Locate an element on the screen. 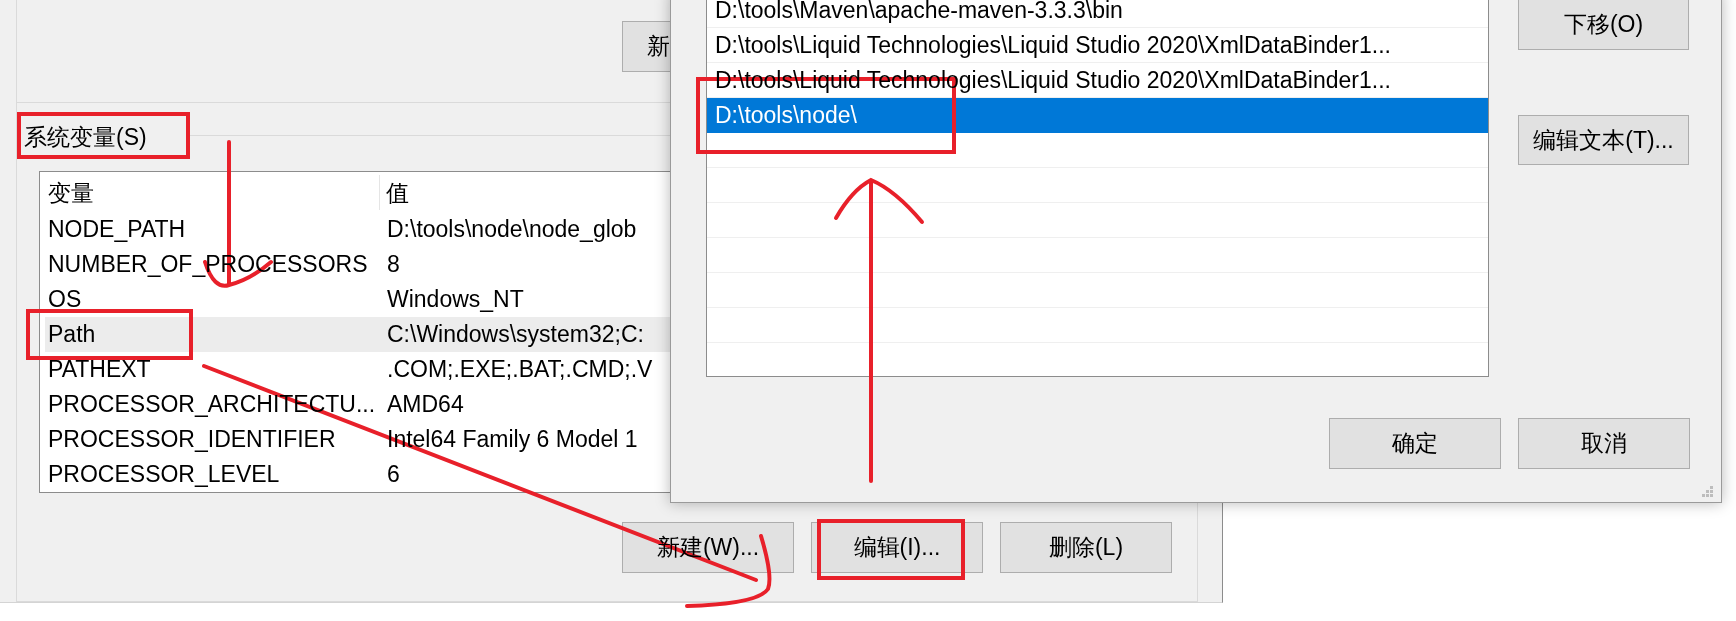  variable-name: OS is located at coordinates (65, 299).